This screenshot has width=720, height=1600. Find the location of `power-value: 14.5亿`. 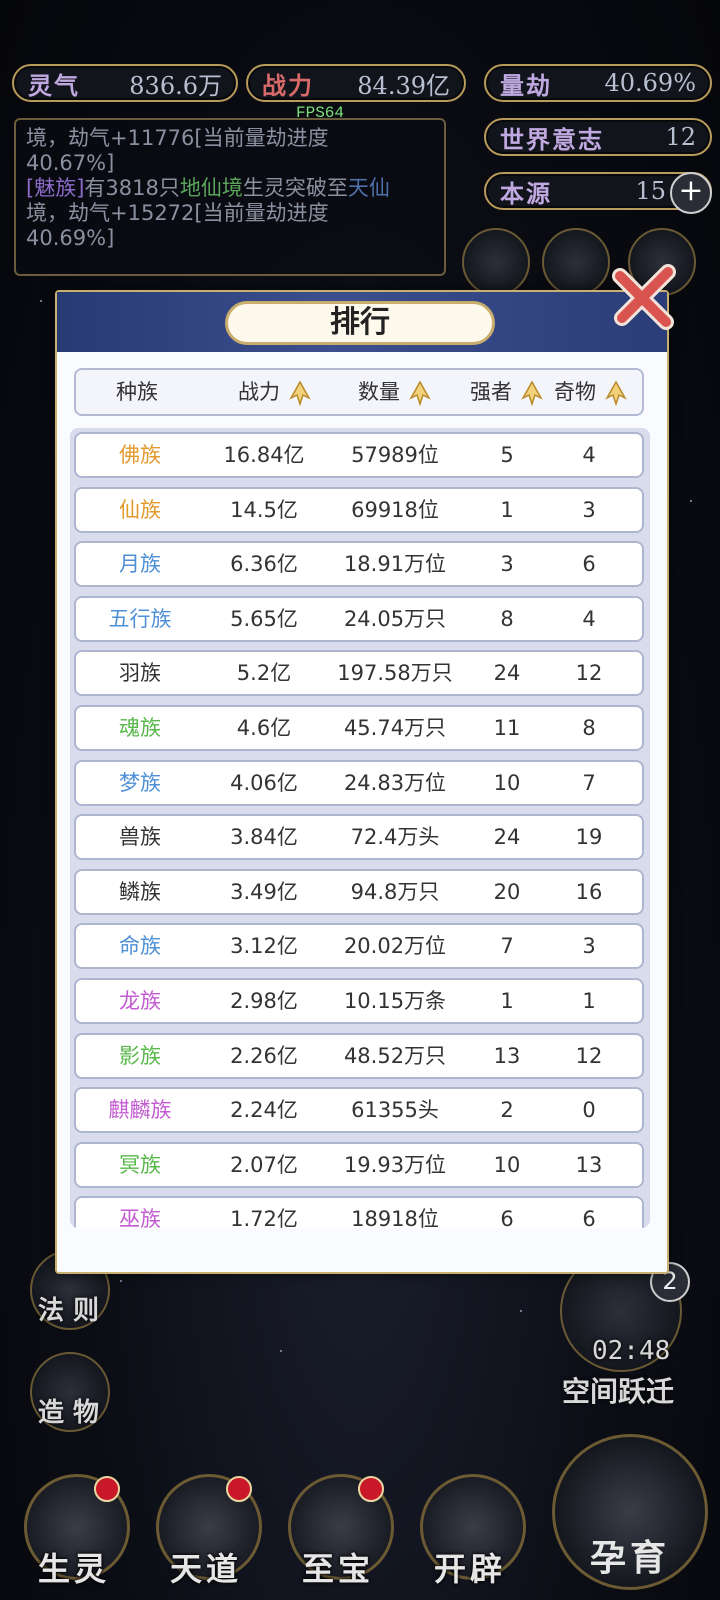

power-value: 14.5亿 is located at coordinates (264, 509).